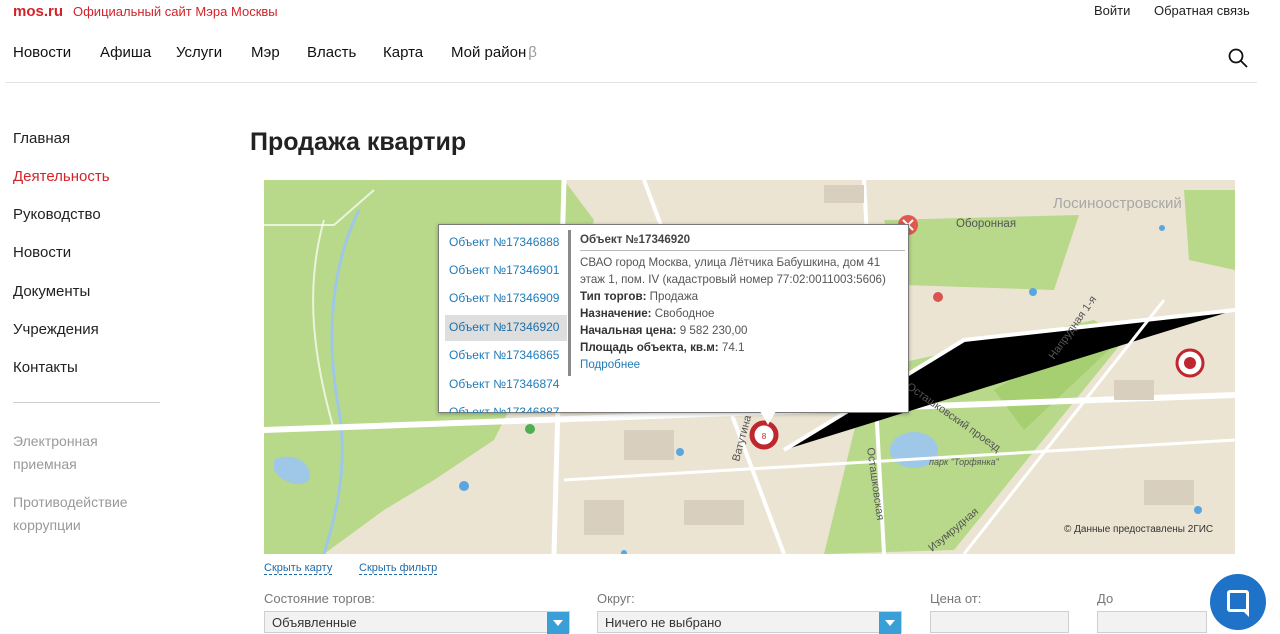  I want to click on object-title: Объект №17346920, so click(742, 241).